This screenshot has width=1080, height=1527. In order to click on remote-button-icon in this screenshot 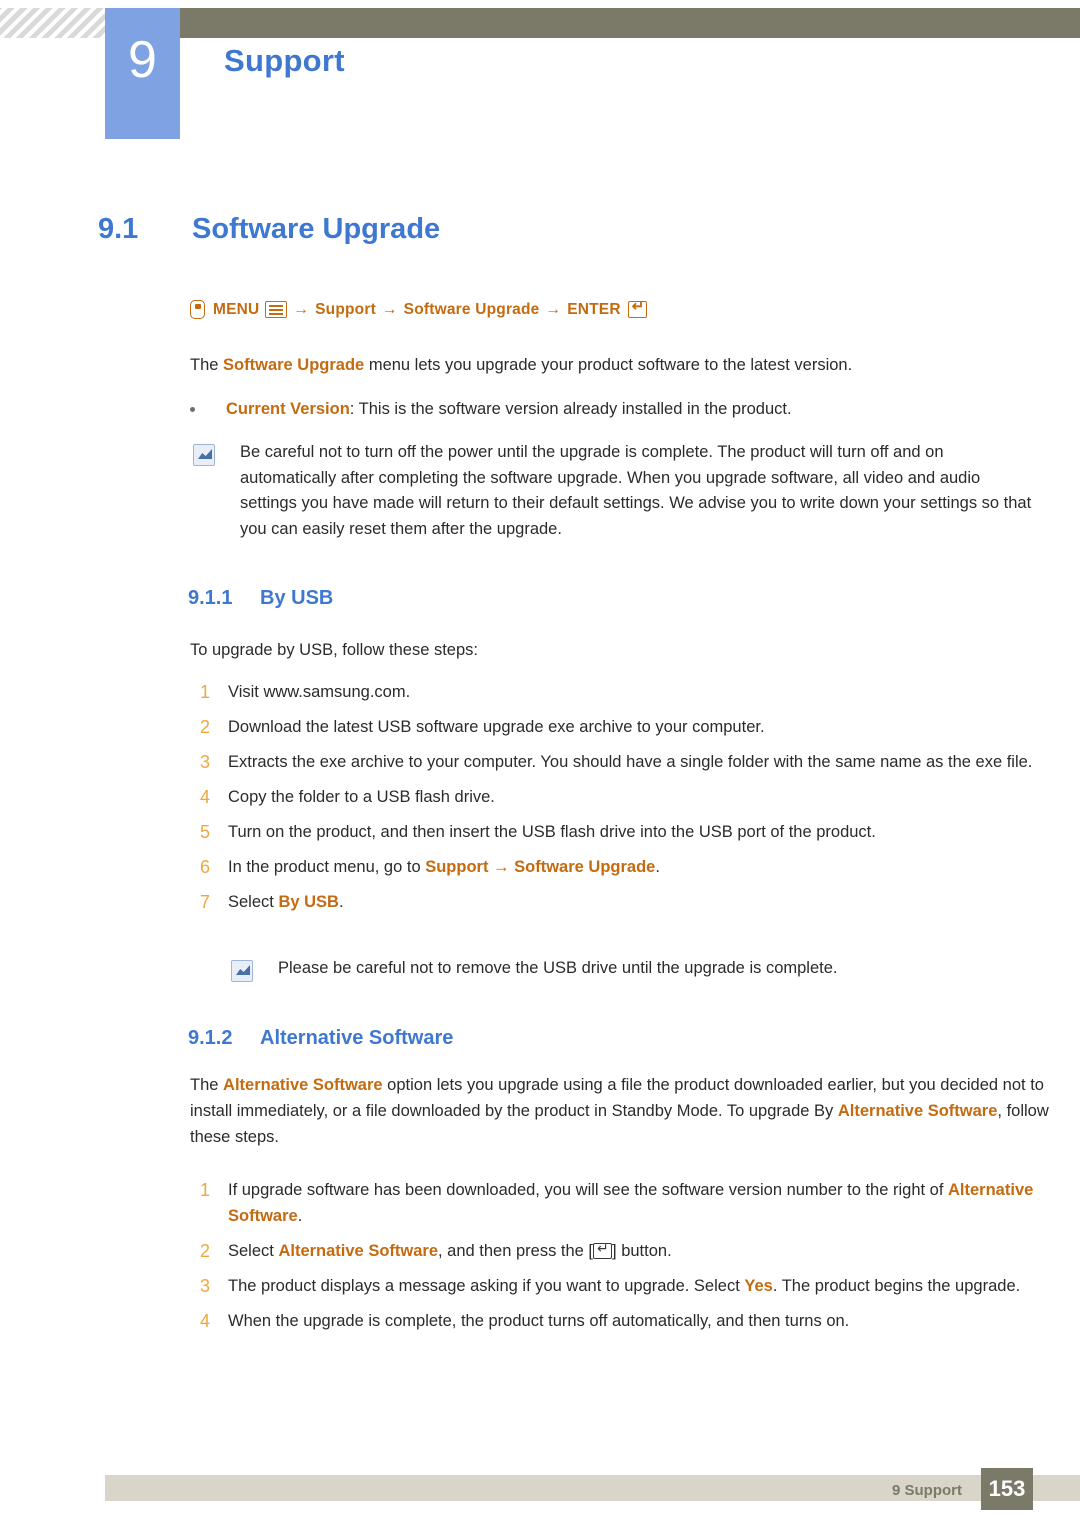, I will do `click(197, 309)`.